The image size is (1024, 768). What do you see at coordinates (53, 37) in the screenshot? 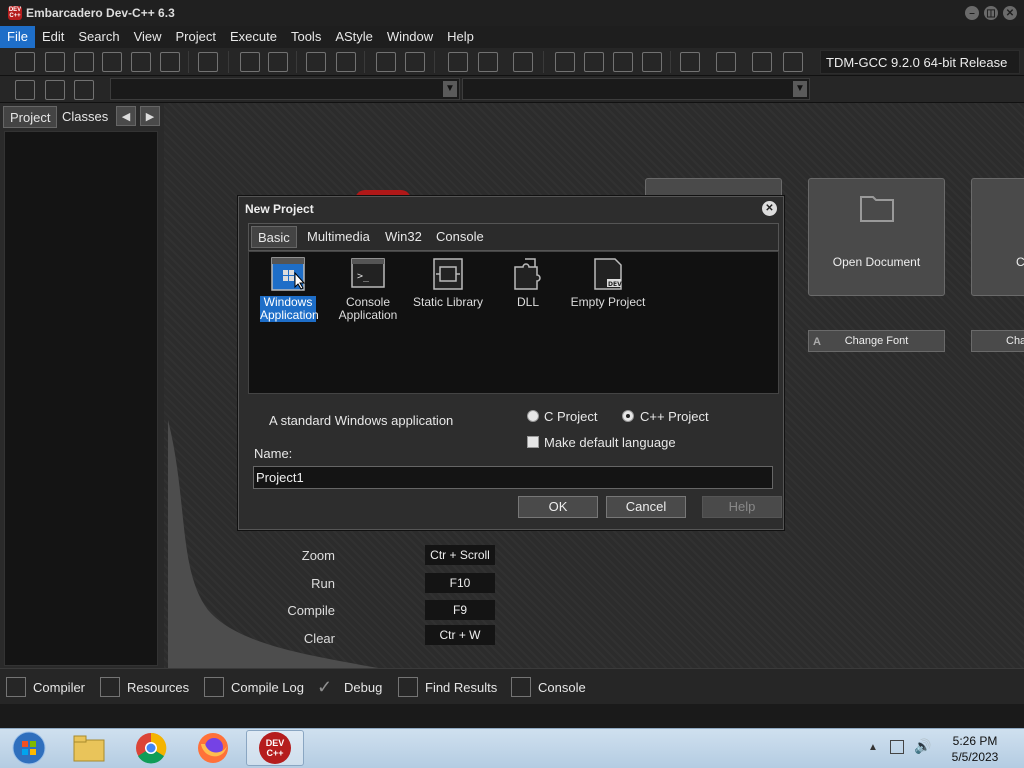
I see `menu-edit: Edit` at bounding box center [53, 37].